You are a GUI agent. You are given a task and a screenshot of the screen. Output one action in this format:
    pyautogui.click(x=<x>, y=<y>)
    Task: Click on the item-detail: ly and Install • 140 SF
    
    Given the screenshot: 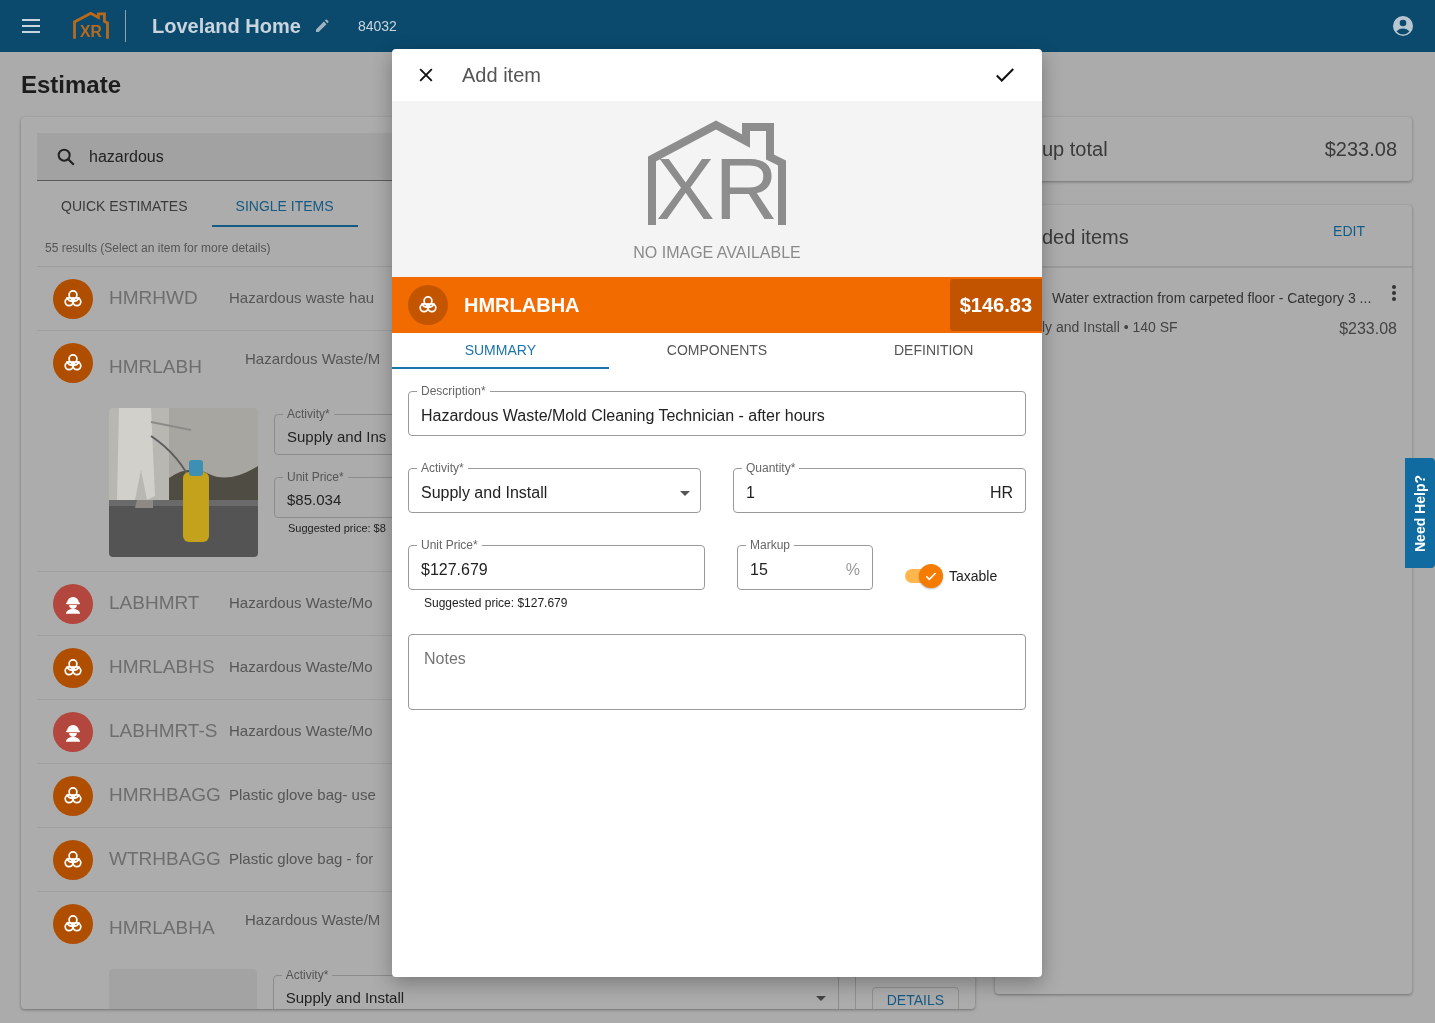 What is the action you would take?
    pyautogui.click(x=1110, y=327)
    